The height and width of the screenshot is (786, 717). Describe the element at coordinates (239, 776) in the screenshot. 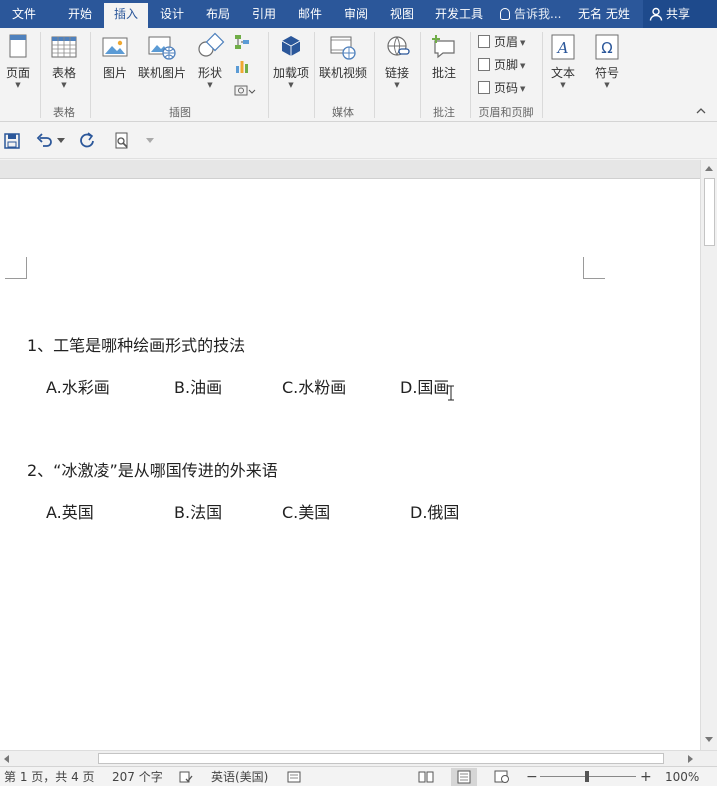

I see `language: 英语(美国)` at that location.